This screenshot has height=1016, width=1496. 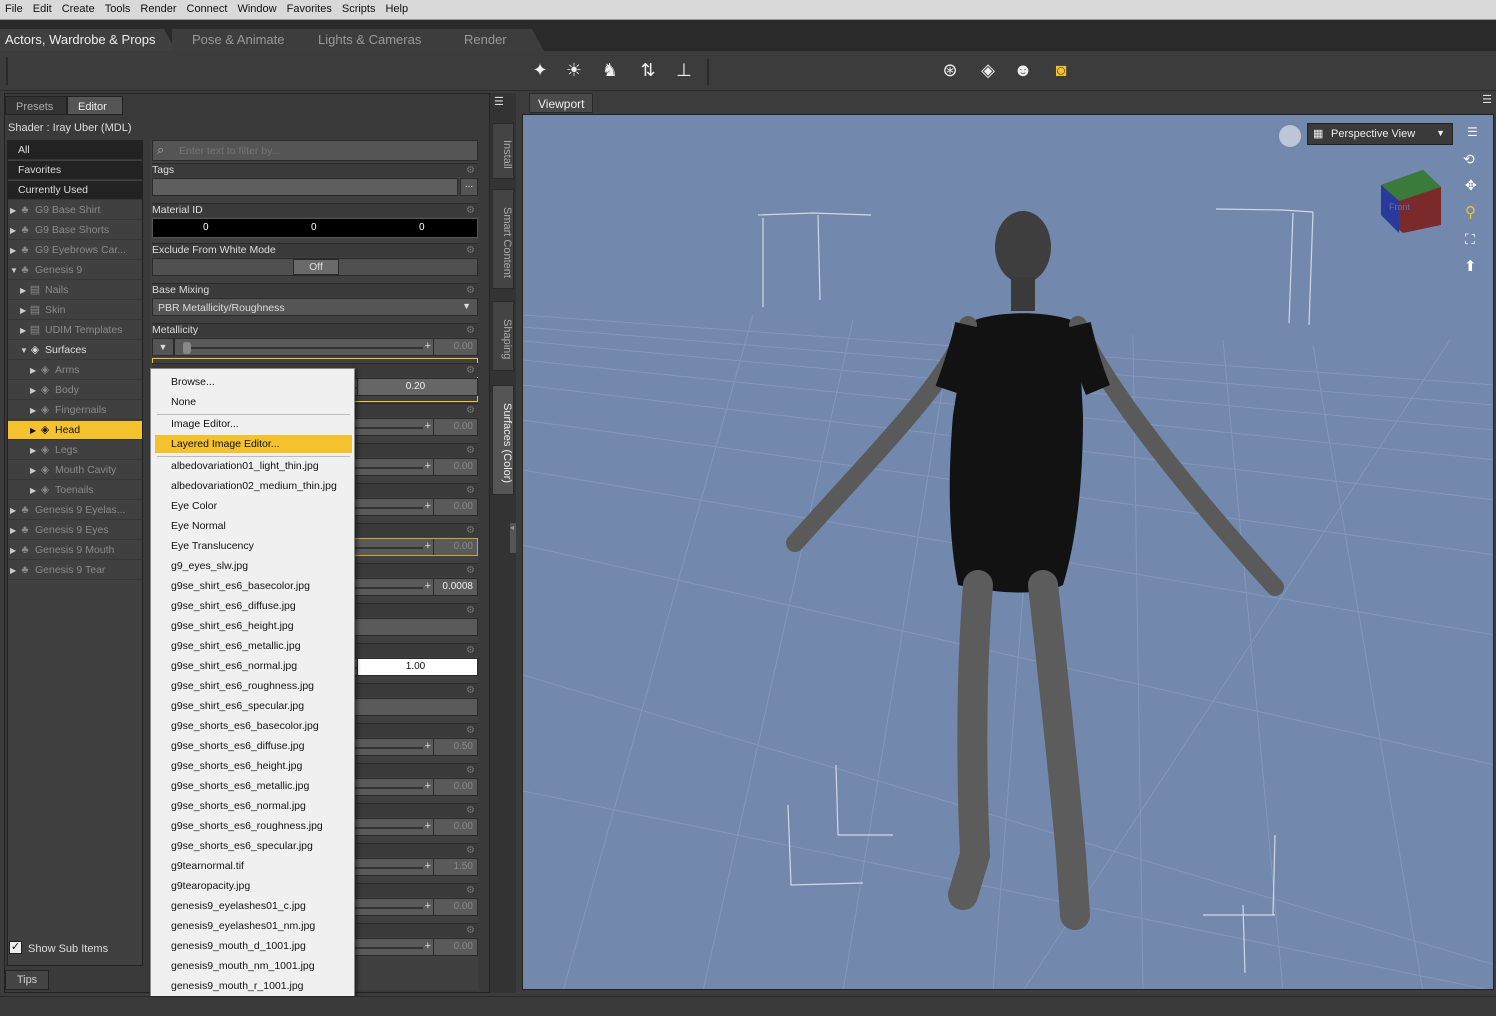 I want to click on tree-item-head: ▶ ◈ Head, so click(x=75, y=430).